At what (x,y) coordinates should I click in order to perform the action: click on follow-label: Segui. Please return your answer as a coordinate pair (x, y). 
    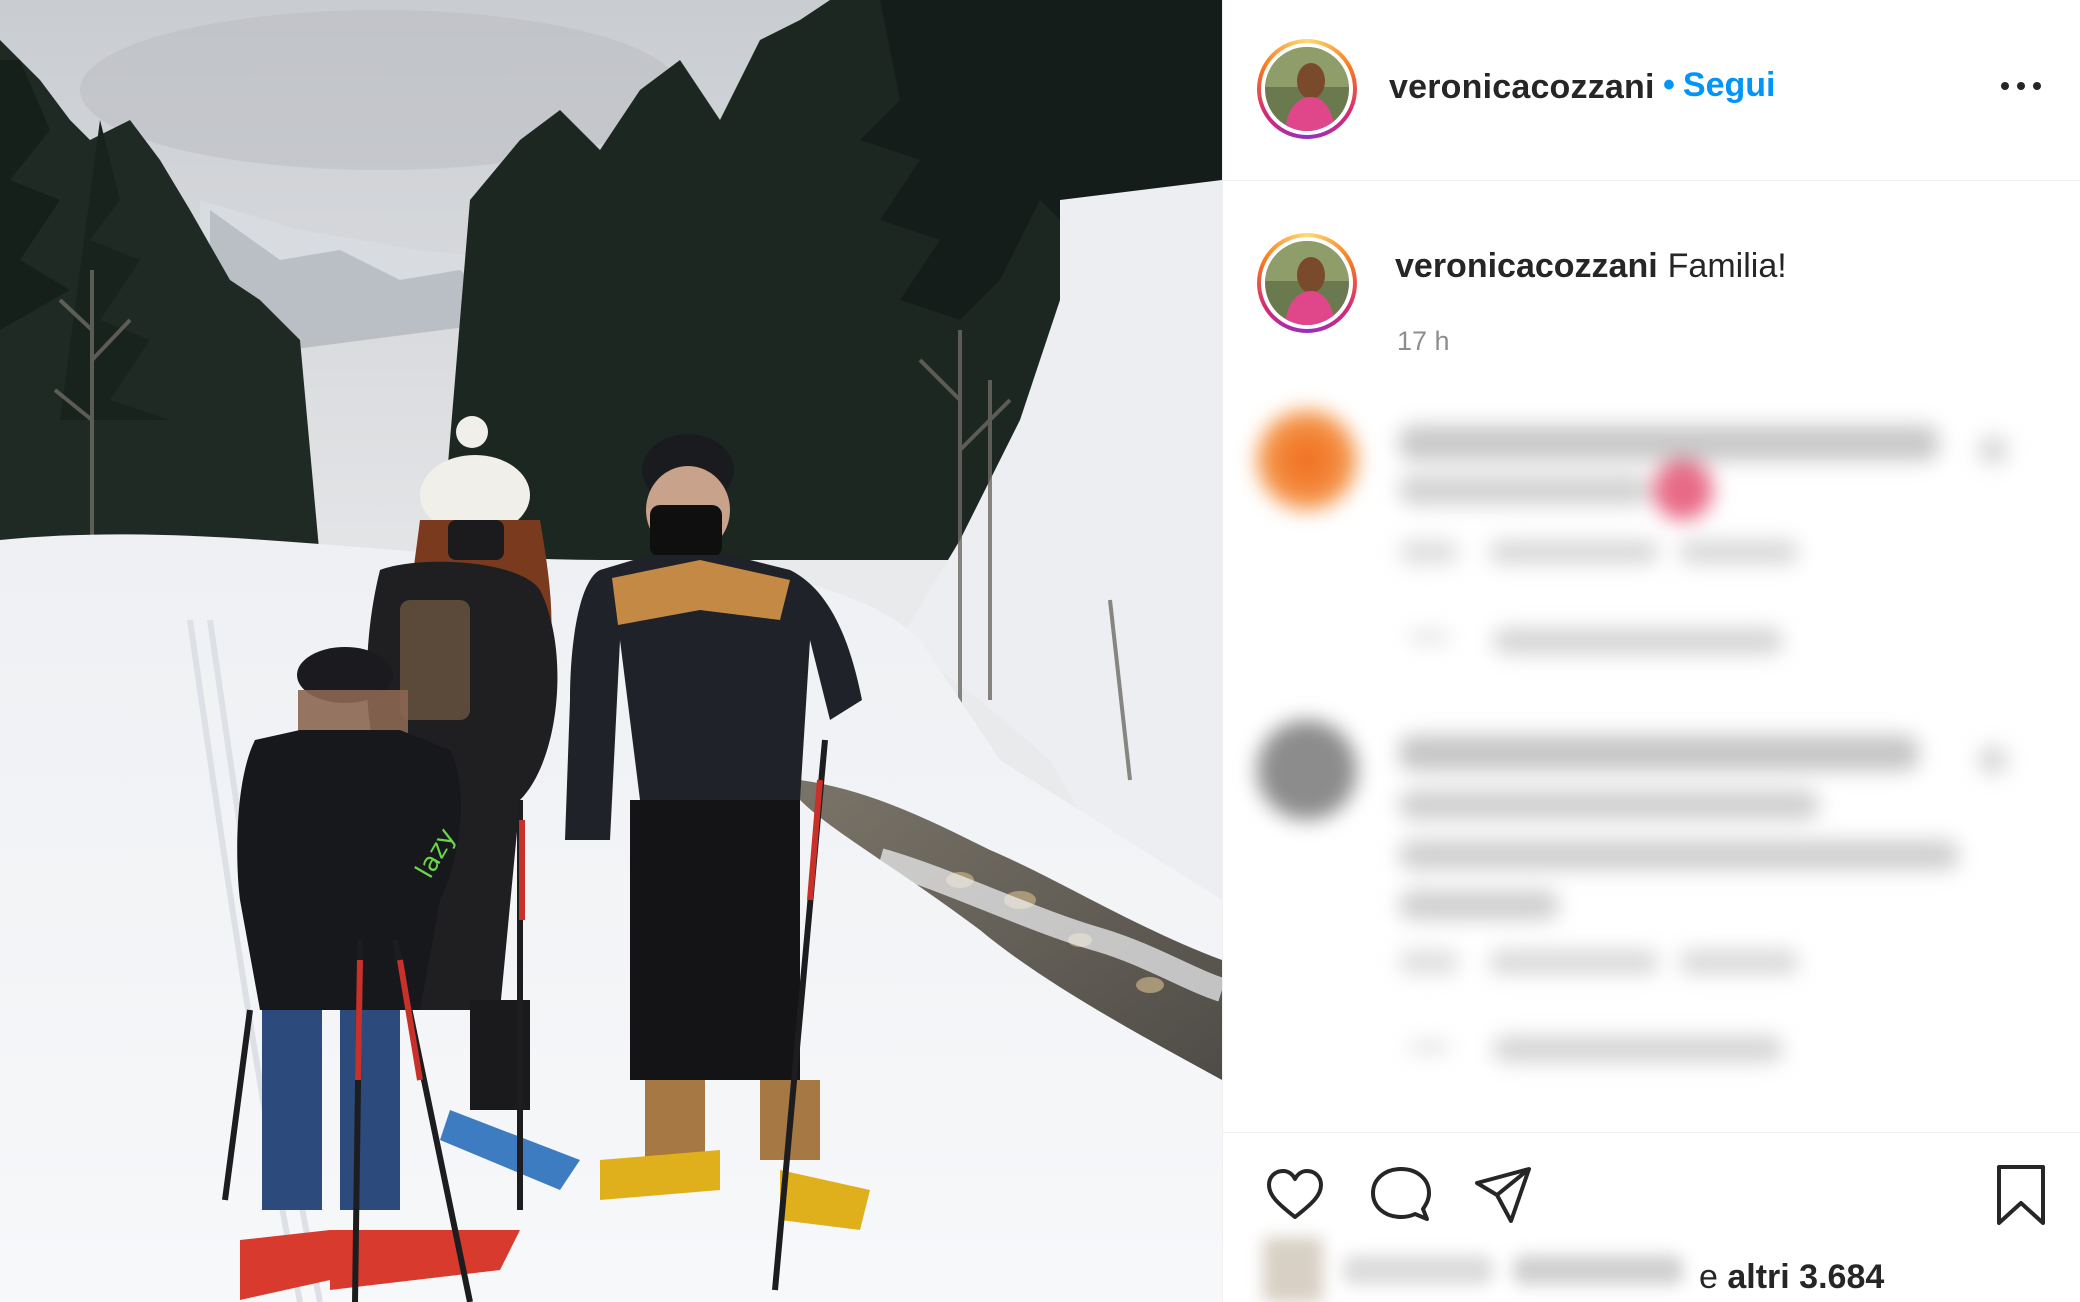
    Looking at the image, I should click on (1729, 85).